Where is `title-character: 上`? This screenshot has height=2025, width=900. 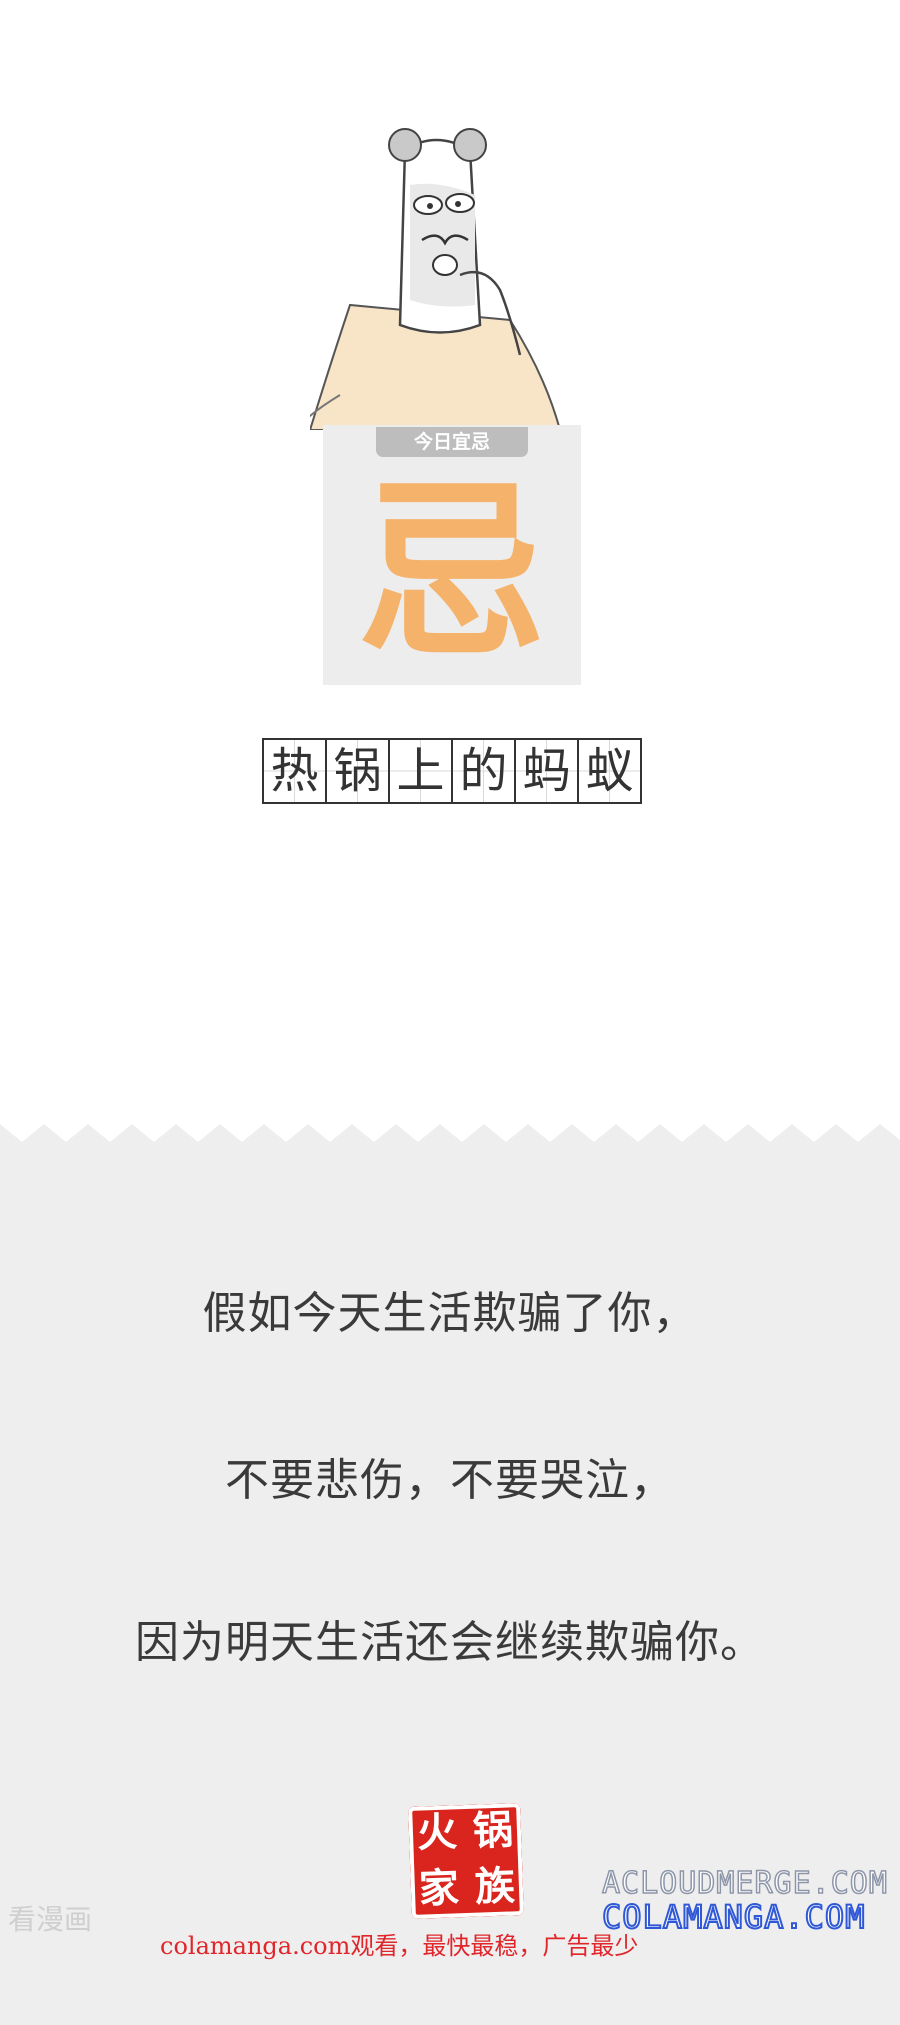 title-character: 上 is located at coordinates (421, 771).